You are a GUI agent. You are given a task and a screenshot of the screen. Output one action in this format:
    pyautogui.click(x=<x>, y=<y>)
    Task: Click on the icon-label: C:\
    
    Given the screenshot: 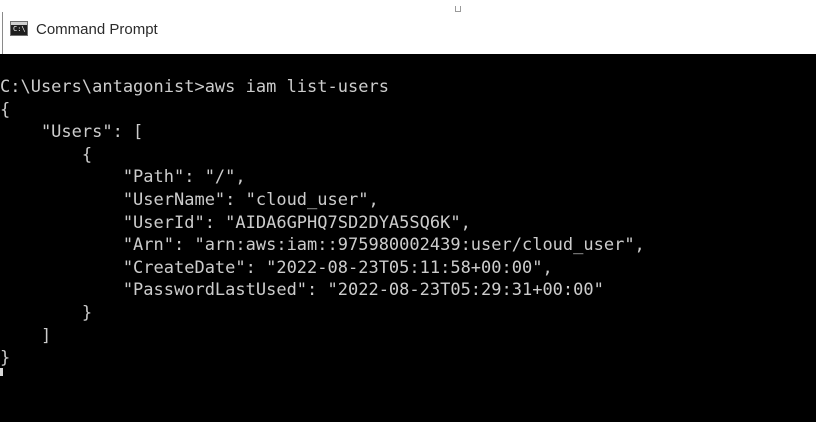 What is the action you would take?
    pyautogui.click(x=19, y=29)
    